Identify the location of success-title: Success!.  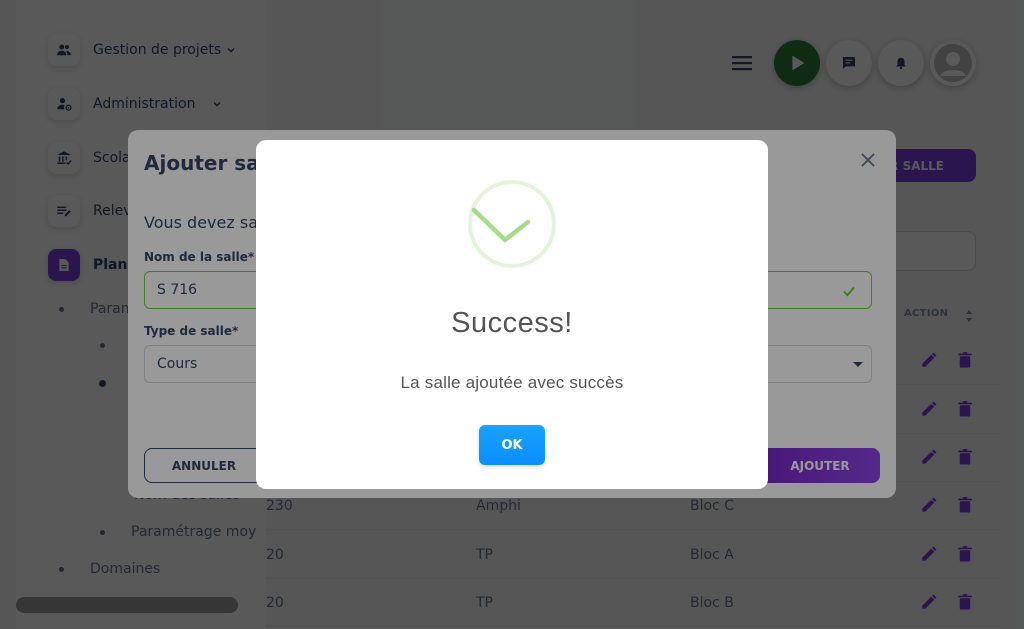
(512, 323).